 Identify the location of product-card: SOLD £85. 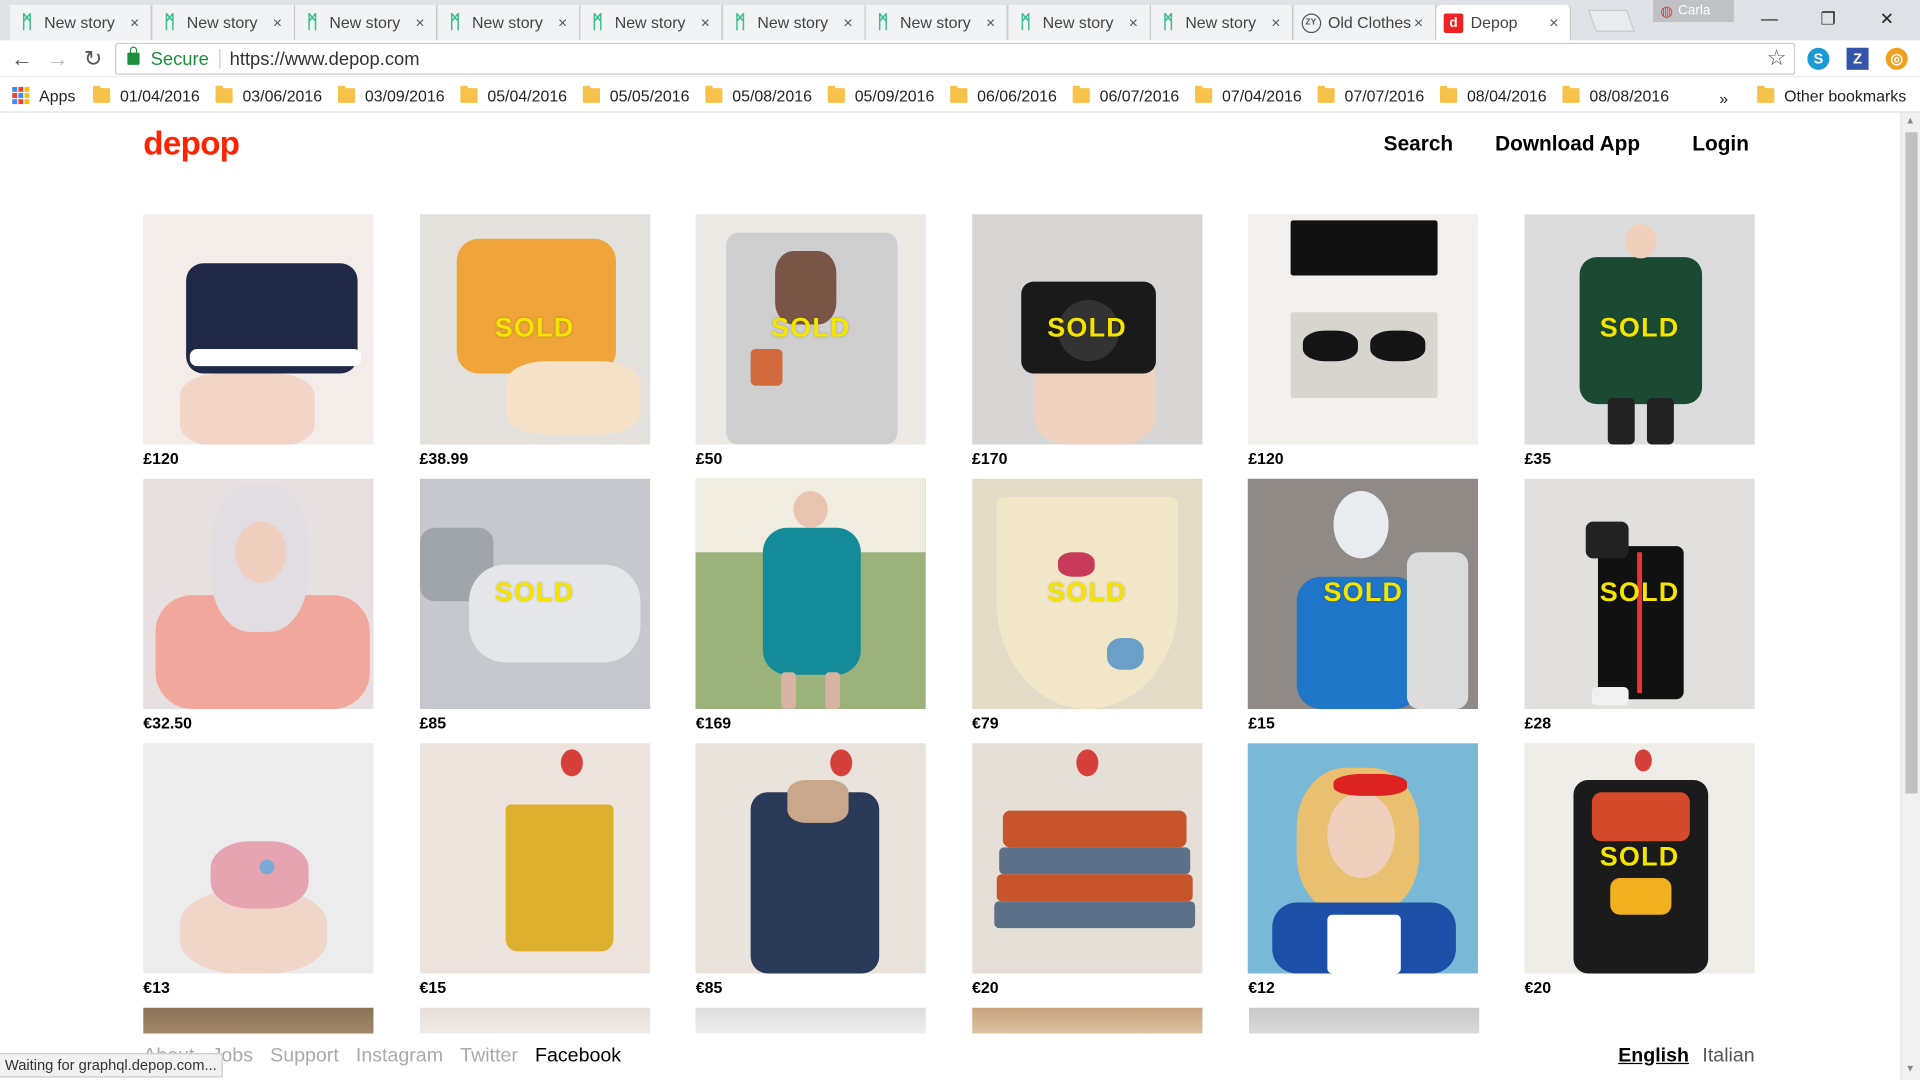
(534, 606).